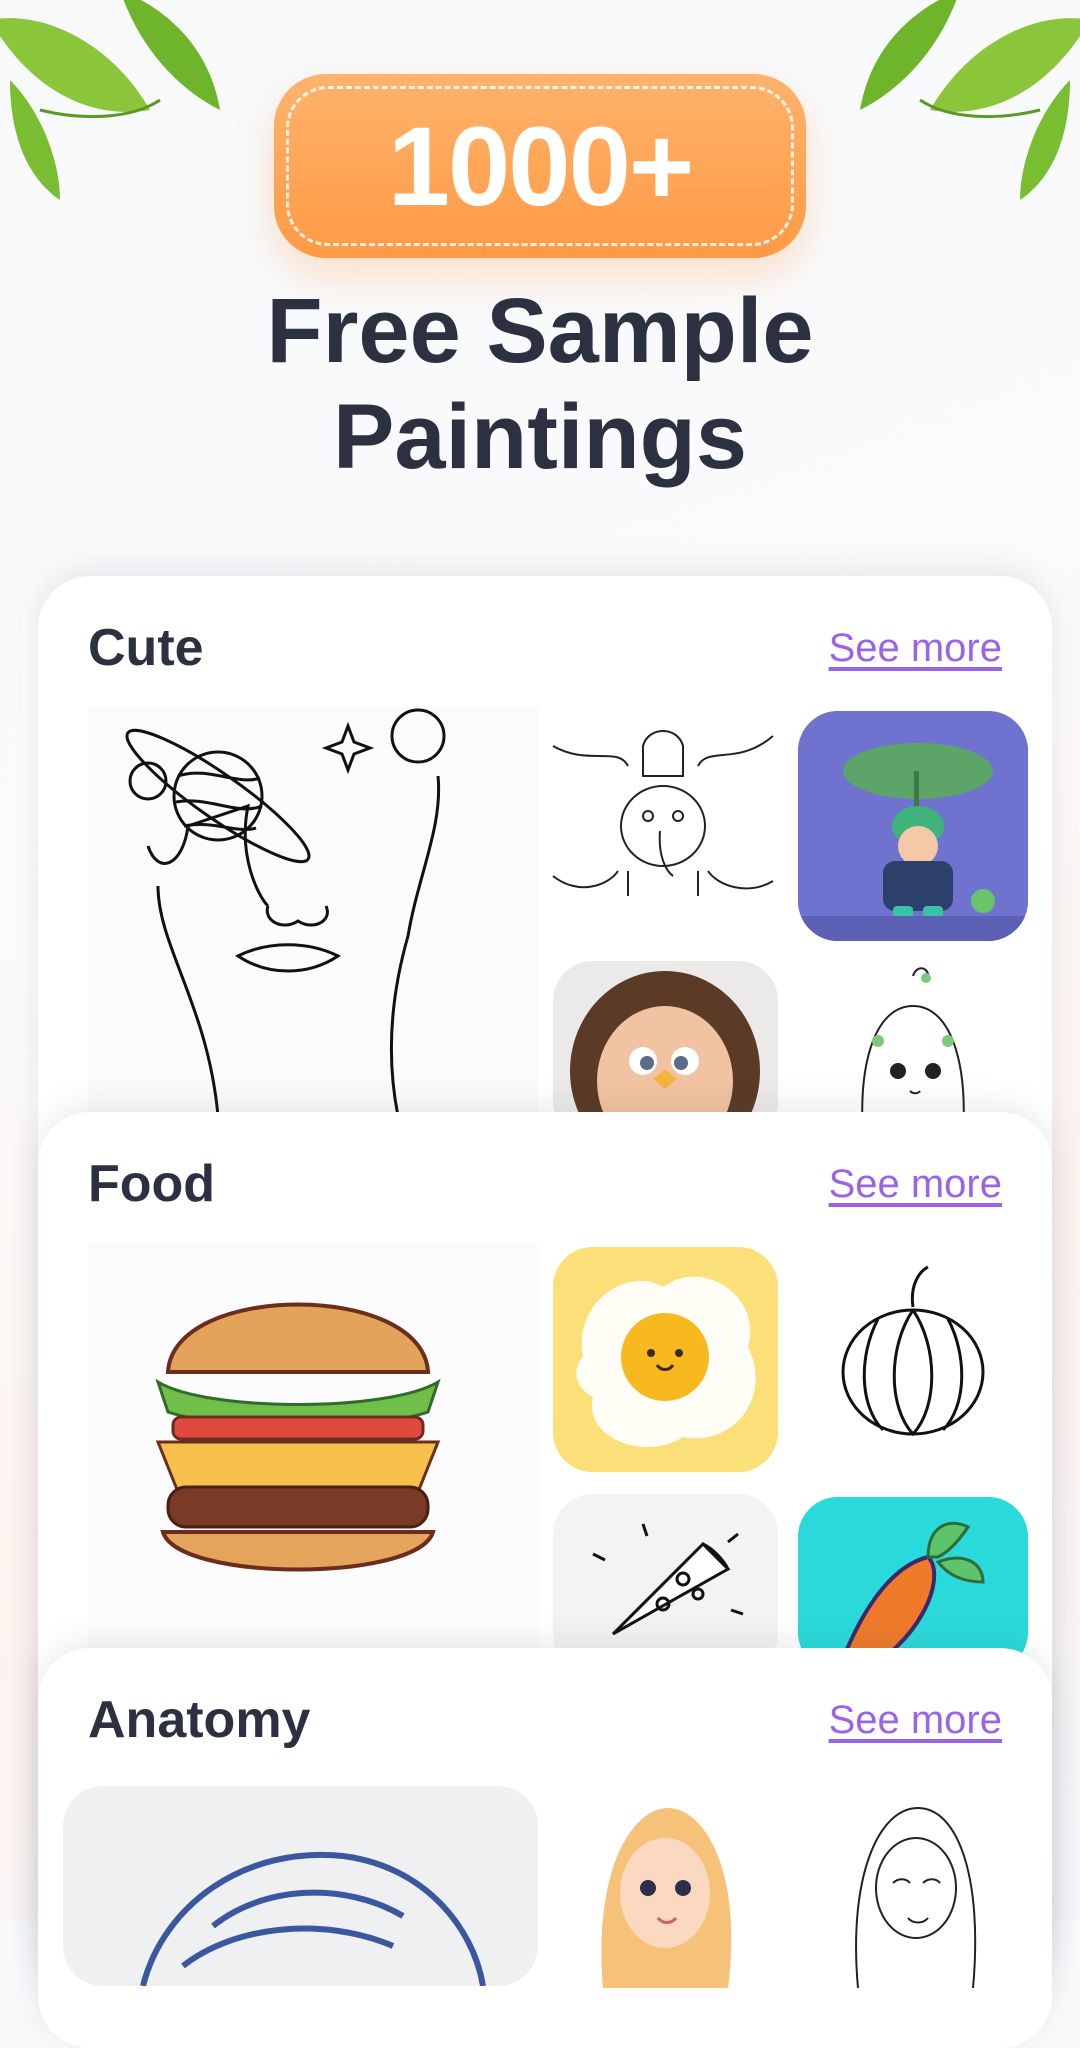 The height and width of the screenshot is (2048, 1080). What do you see at coordinates (146, 648) in the screenshot?
I see `category-title: Cute` at bounding box center [146, 648].